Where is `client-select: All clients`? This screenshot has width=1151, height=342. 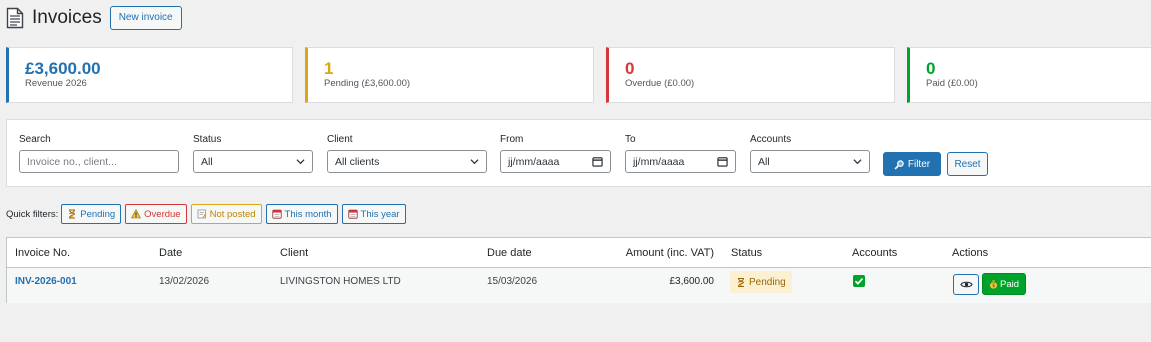 client-select: All clients is located at coordinates (407, 161).